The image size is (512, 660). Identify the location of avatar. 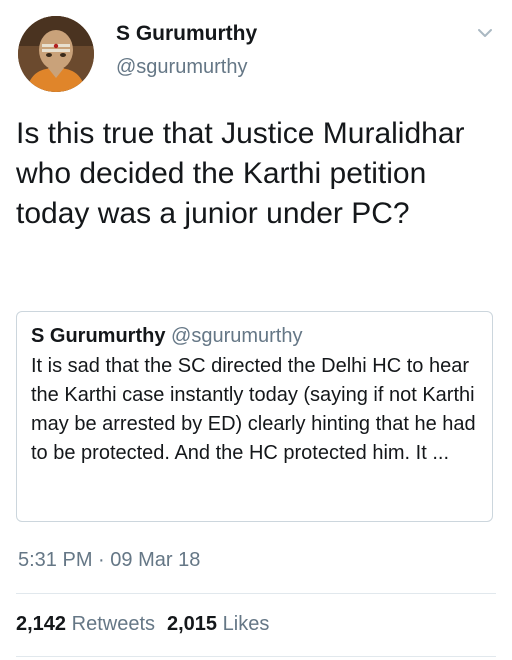
(56, 54).